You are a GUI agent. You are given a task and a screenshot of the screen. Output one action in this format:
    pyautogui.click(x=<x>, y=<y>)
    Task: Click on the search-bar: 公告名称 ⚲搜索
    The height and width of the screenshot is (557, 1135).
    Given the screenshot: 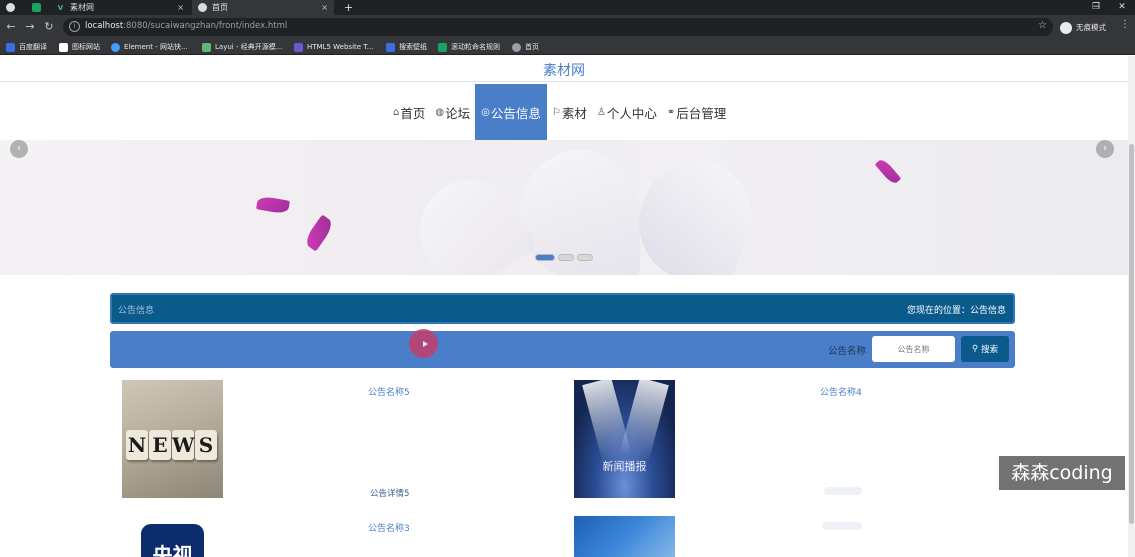 What is the action you would take?
    pyautogui.click(x=562, y=349)
    